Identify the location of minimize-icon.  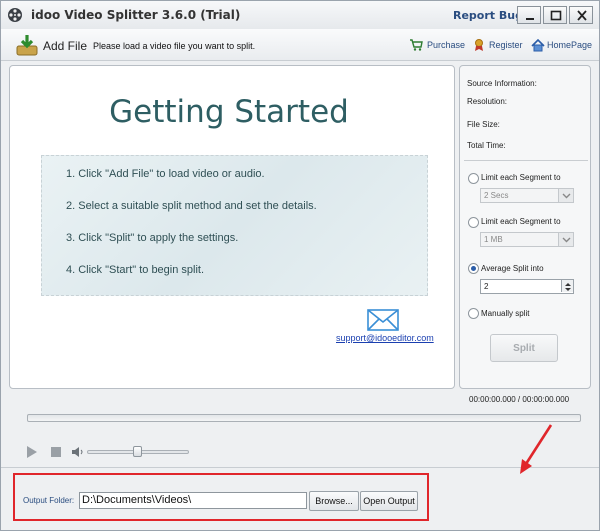
(530, 19).